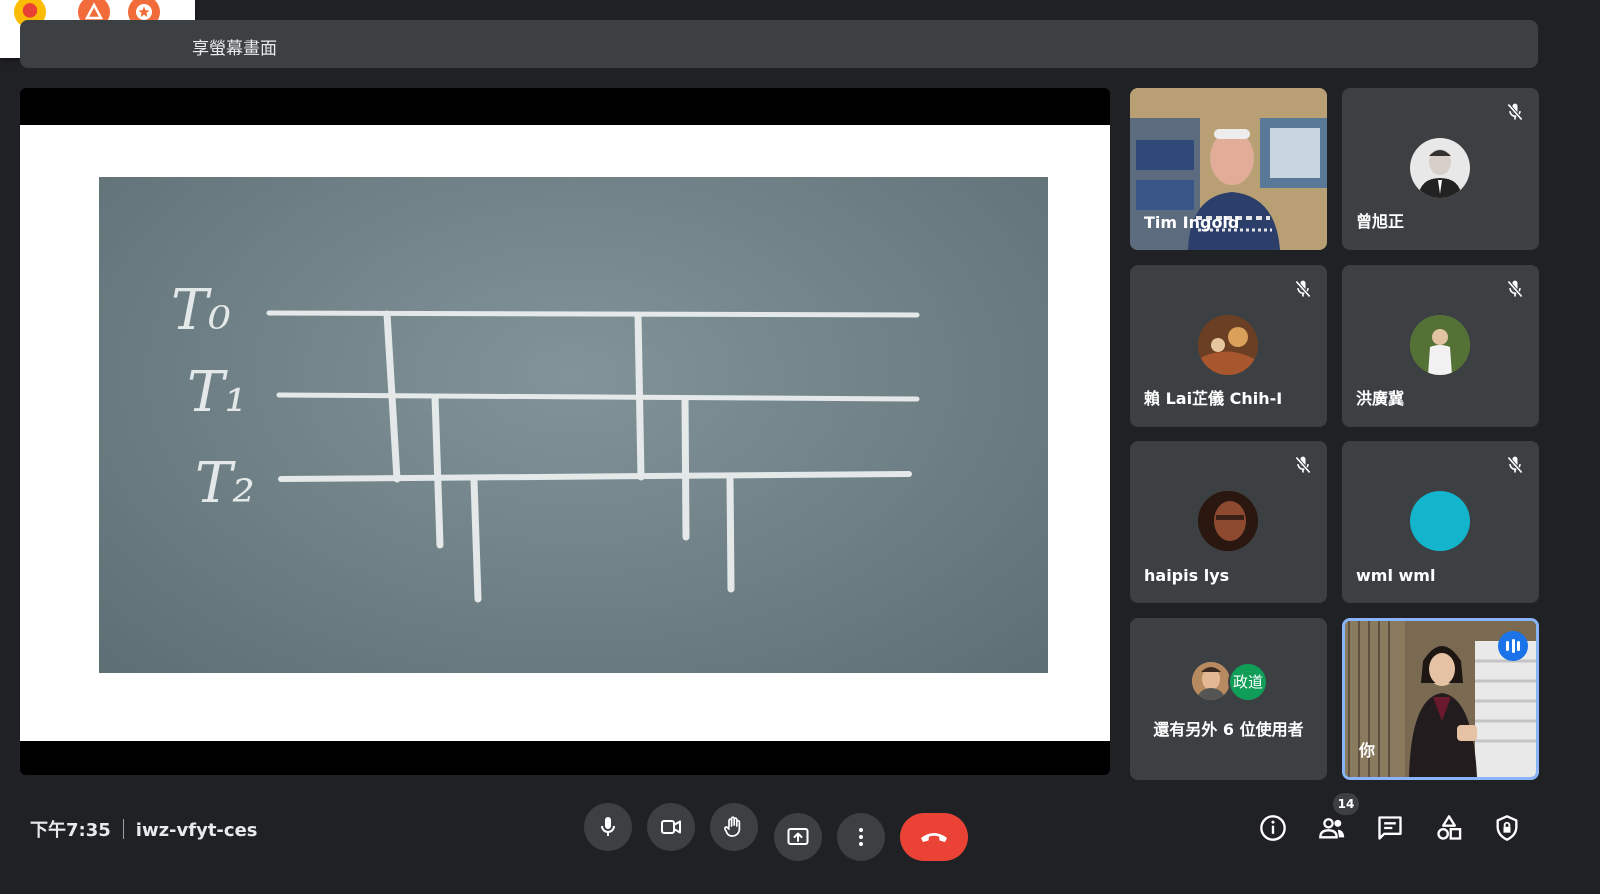 The height and width of the screenshot is (894, 1600). I want to click on camera-button, so click(671, 827).